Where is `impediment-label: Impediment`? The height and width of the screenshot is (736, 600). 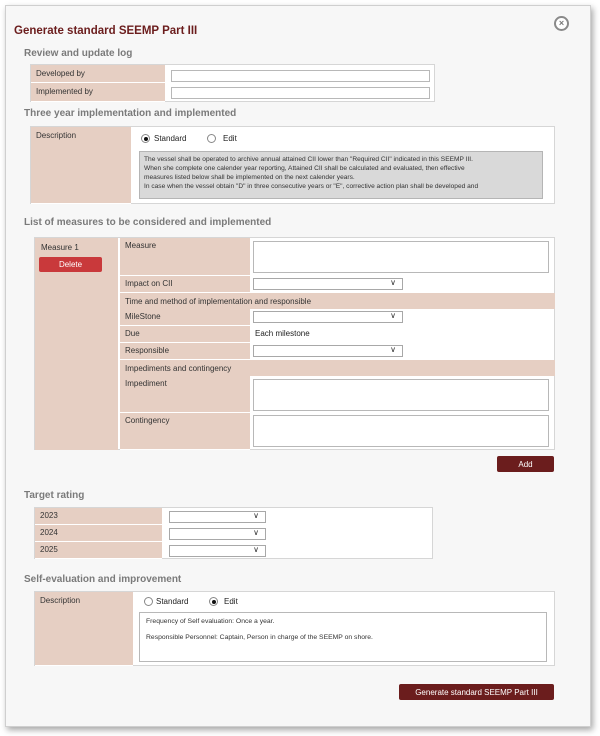 impediment-label: Impediment is located at coordinates (185, 394).